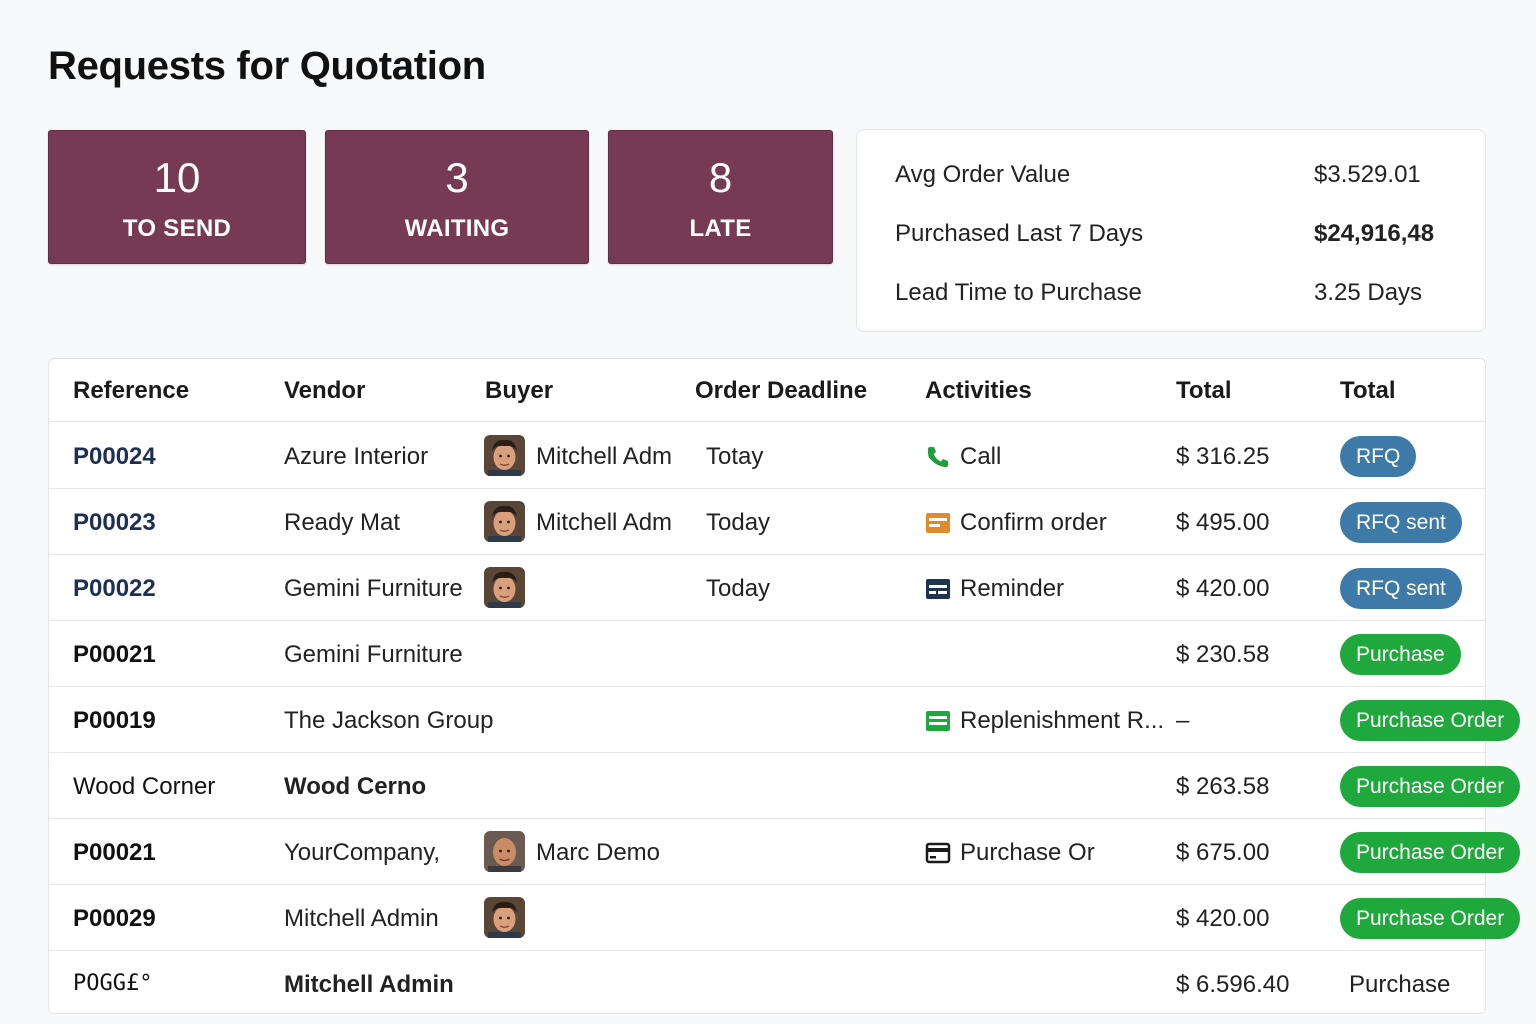 This screenshot has width=1536, height=1024. I want to click on activity-label: Purchase Or, so click(1027, 853).